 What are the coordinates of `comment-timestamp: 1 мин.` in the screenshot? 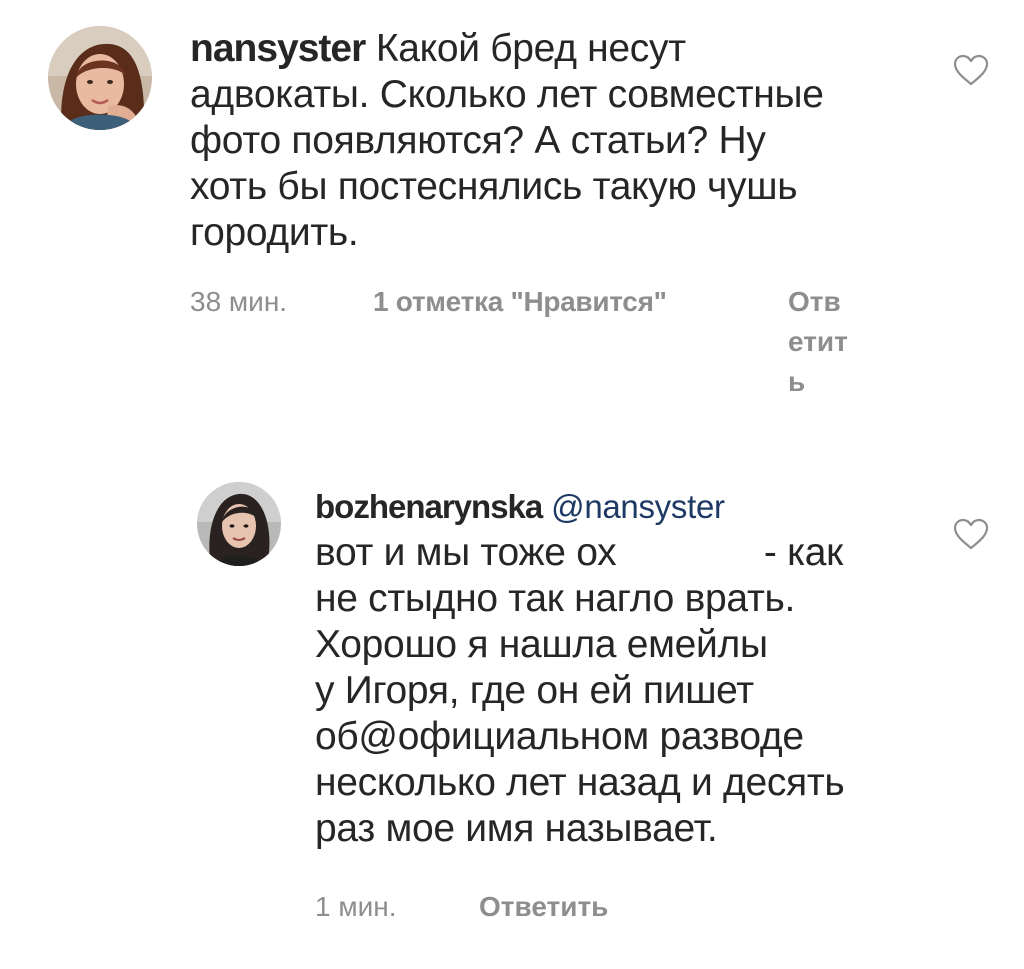 It's located at (356, 906).